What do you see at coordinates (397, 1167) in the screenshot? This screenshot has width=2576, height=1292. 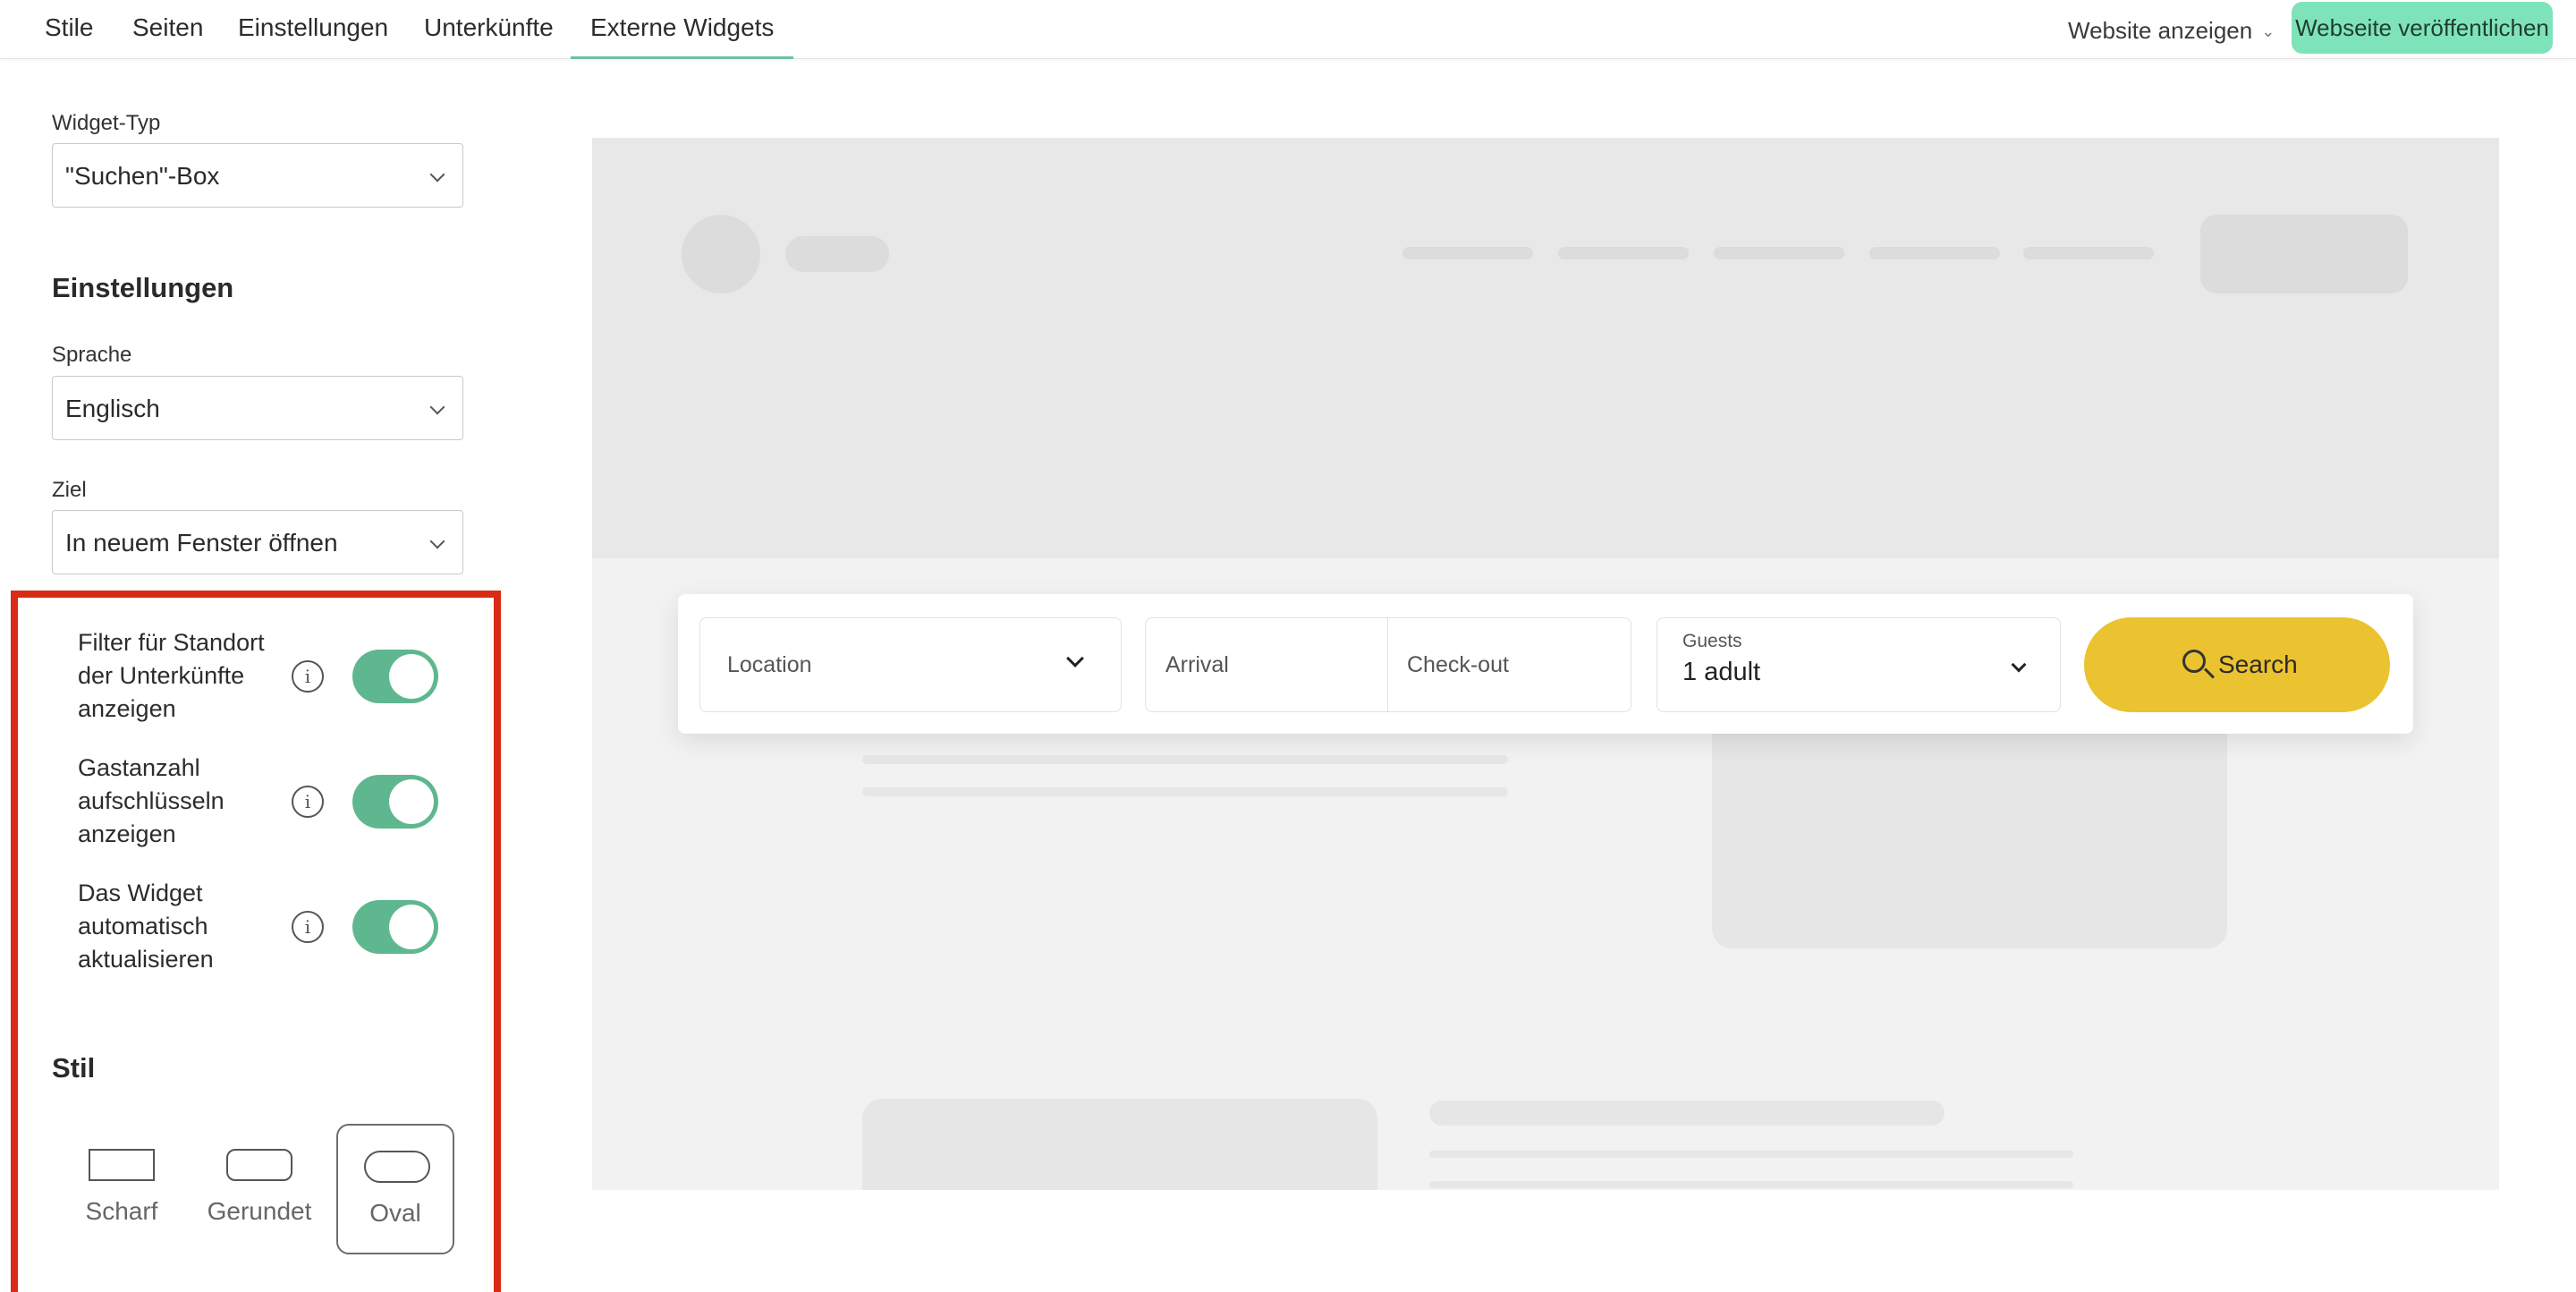 I see `oval-shape-icon` at bounding box center [397, 1167].